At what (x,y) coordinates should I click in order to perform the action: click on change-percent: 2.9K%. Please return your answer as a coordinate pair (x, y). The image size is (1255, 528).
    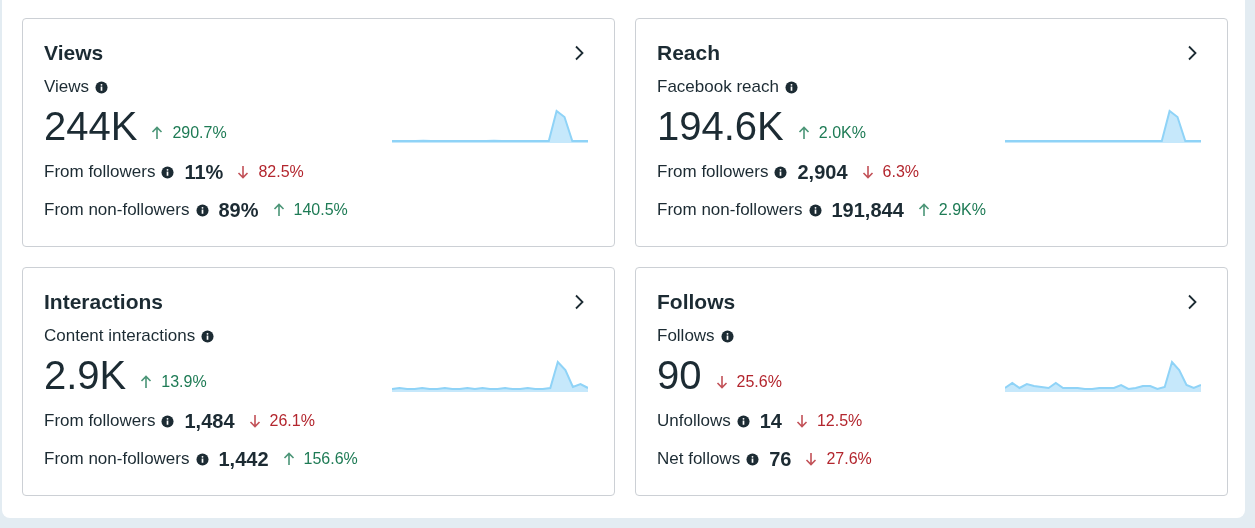
    Looking at the image, I should click on (962, 210).